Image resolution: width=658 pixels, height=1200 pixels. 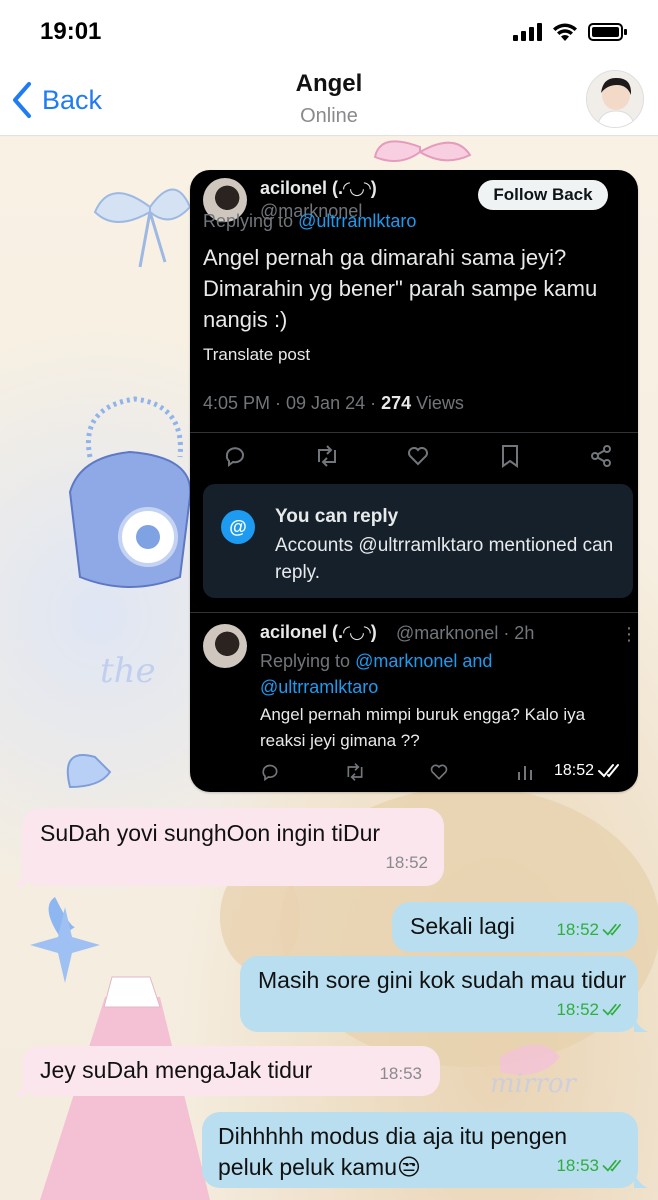 What do you see at coordinates (527, 32) in the screenshot?
I see `signal-icon` at bounding box center [527, 32].